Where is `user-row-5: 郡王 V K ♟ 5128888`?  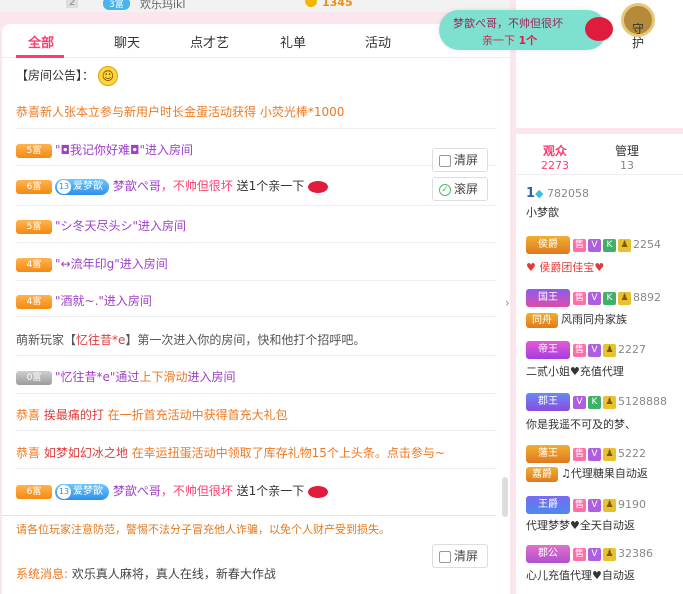
user-row-5: 郡王 V K ♟ 5128888 is located at coordinates (596, 402).